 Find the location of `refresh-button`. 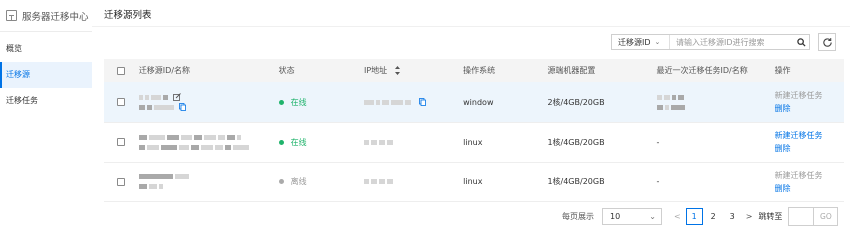

refresh-button is located at coordinates (827, 42).